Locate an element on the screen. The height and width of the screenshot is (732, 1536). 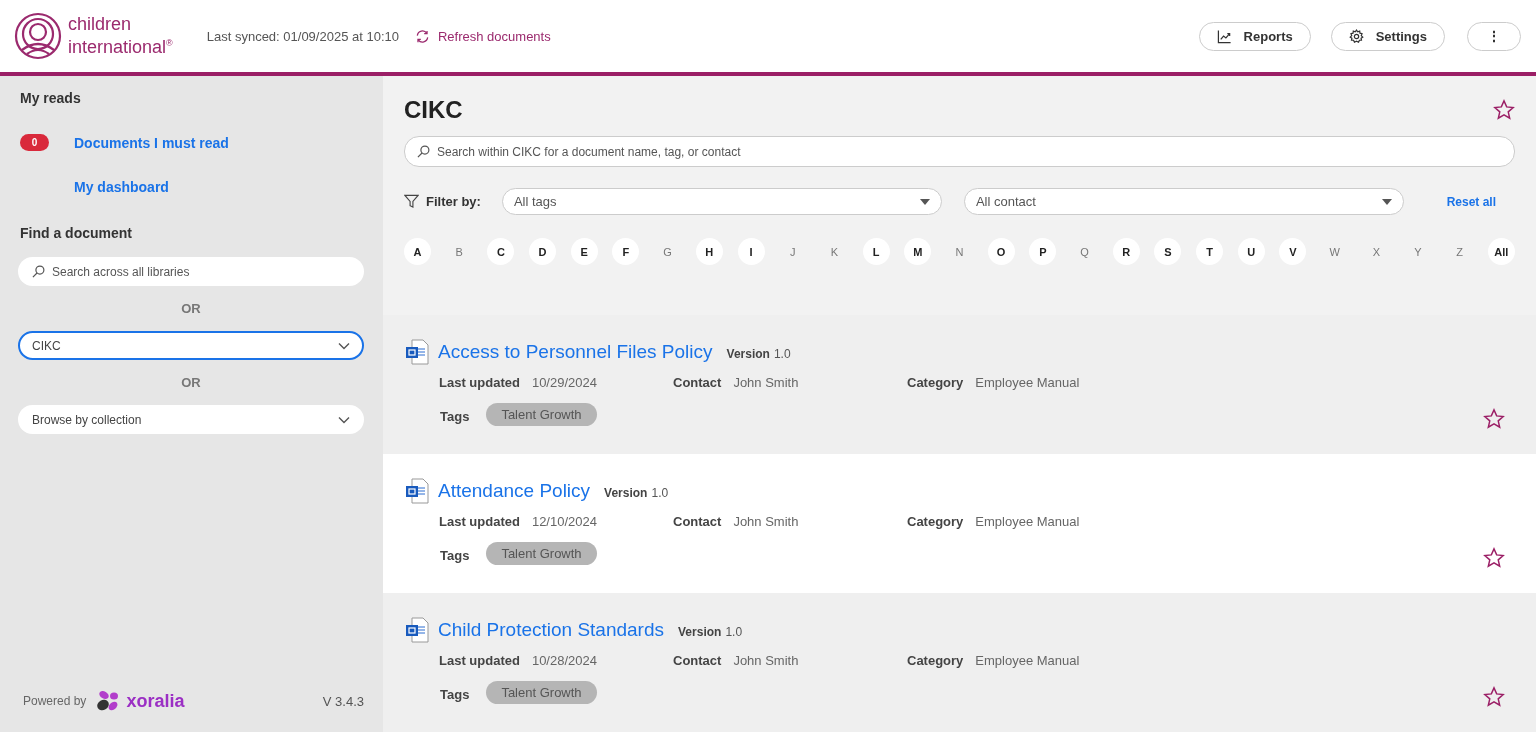
document-title-link: Access to Personnel Files Policy is located at coordinates (575, 352).